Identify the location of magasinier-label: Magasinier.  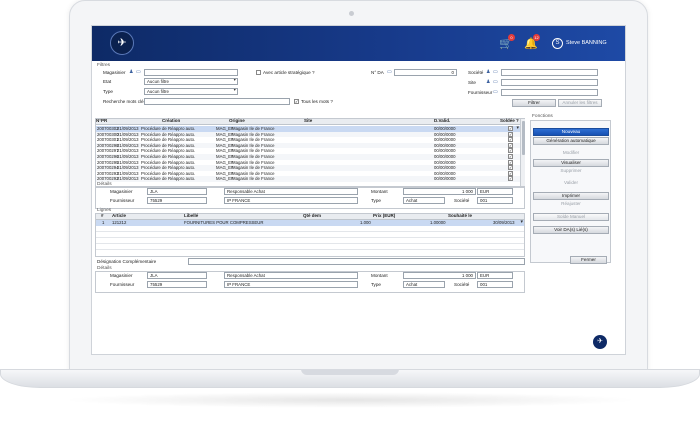
(121, 275).